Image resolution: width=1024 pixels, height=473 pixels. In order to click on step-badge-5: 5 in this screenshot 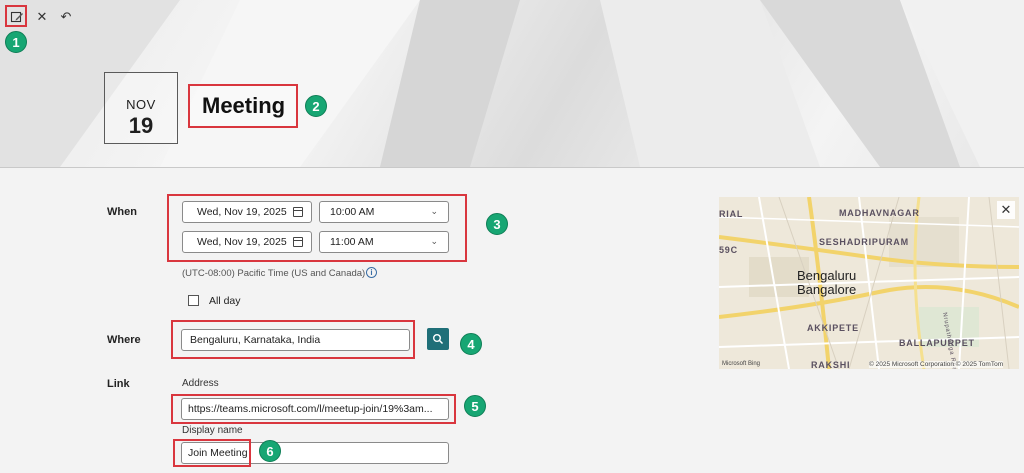, I will do `click(475, 406)`.